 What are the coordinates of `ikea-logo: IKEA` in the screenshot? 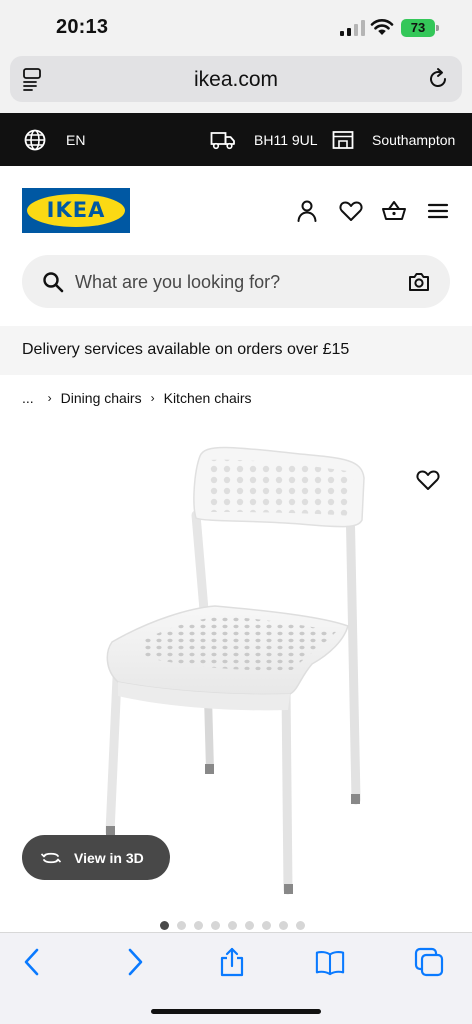 It's located at (76, 210).